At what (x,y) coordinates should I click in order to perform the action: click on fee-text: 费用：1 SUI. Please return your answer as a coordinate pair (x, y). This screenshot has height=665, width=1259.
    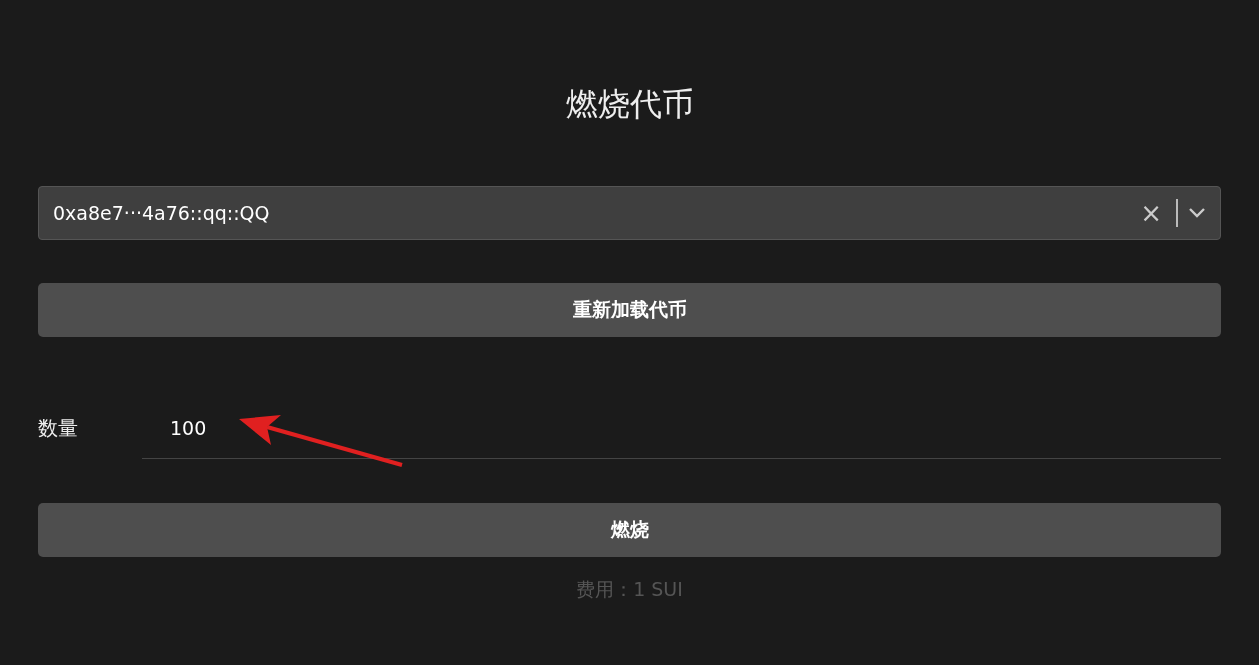
    Looking at the image, I should click on (629, 589).